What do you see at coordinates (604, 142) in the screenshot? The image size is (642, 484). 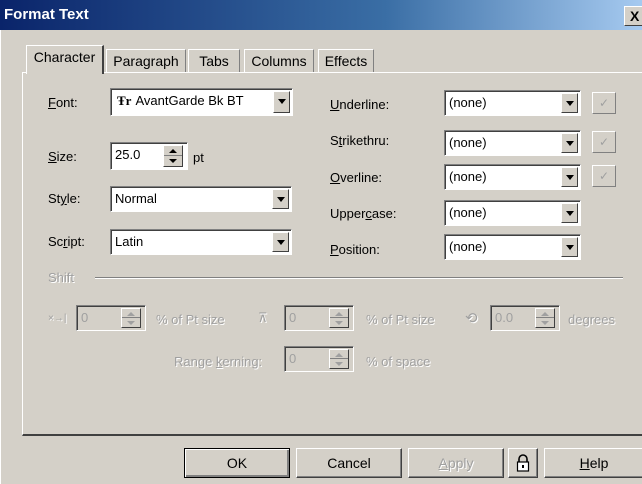 I see `strikethru-settings-button: ✓` at bounding box center [604, 142].